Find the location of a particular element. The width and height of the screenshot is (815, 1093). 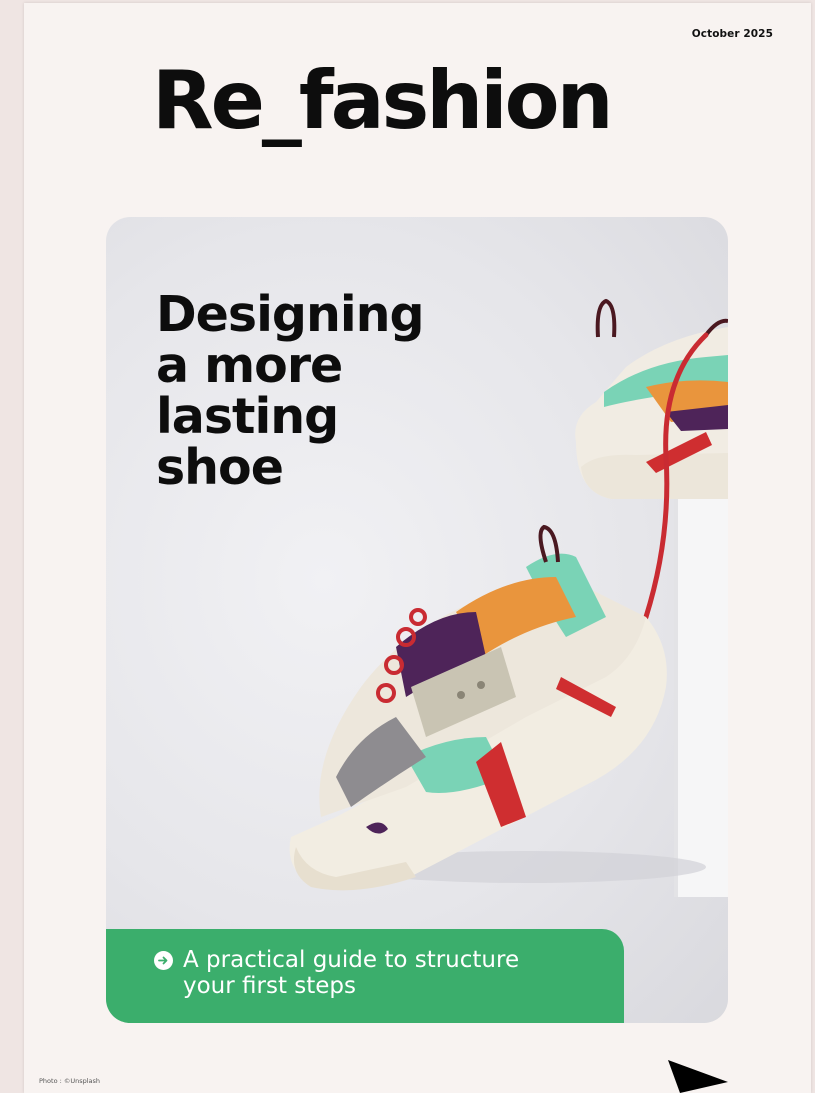

headline-line: Designing is located at coordinates (290, 314).